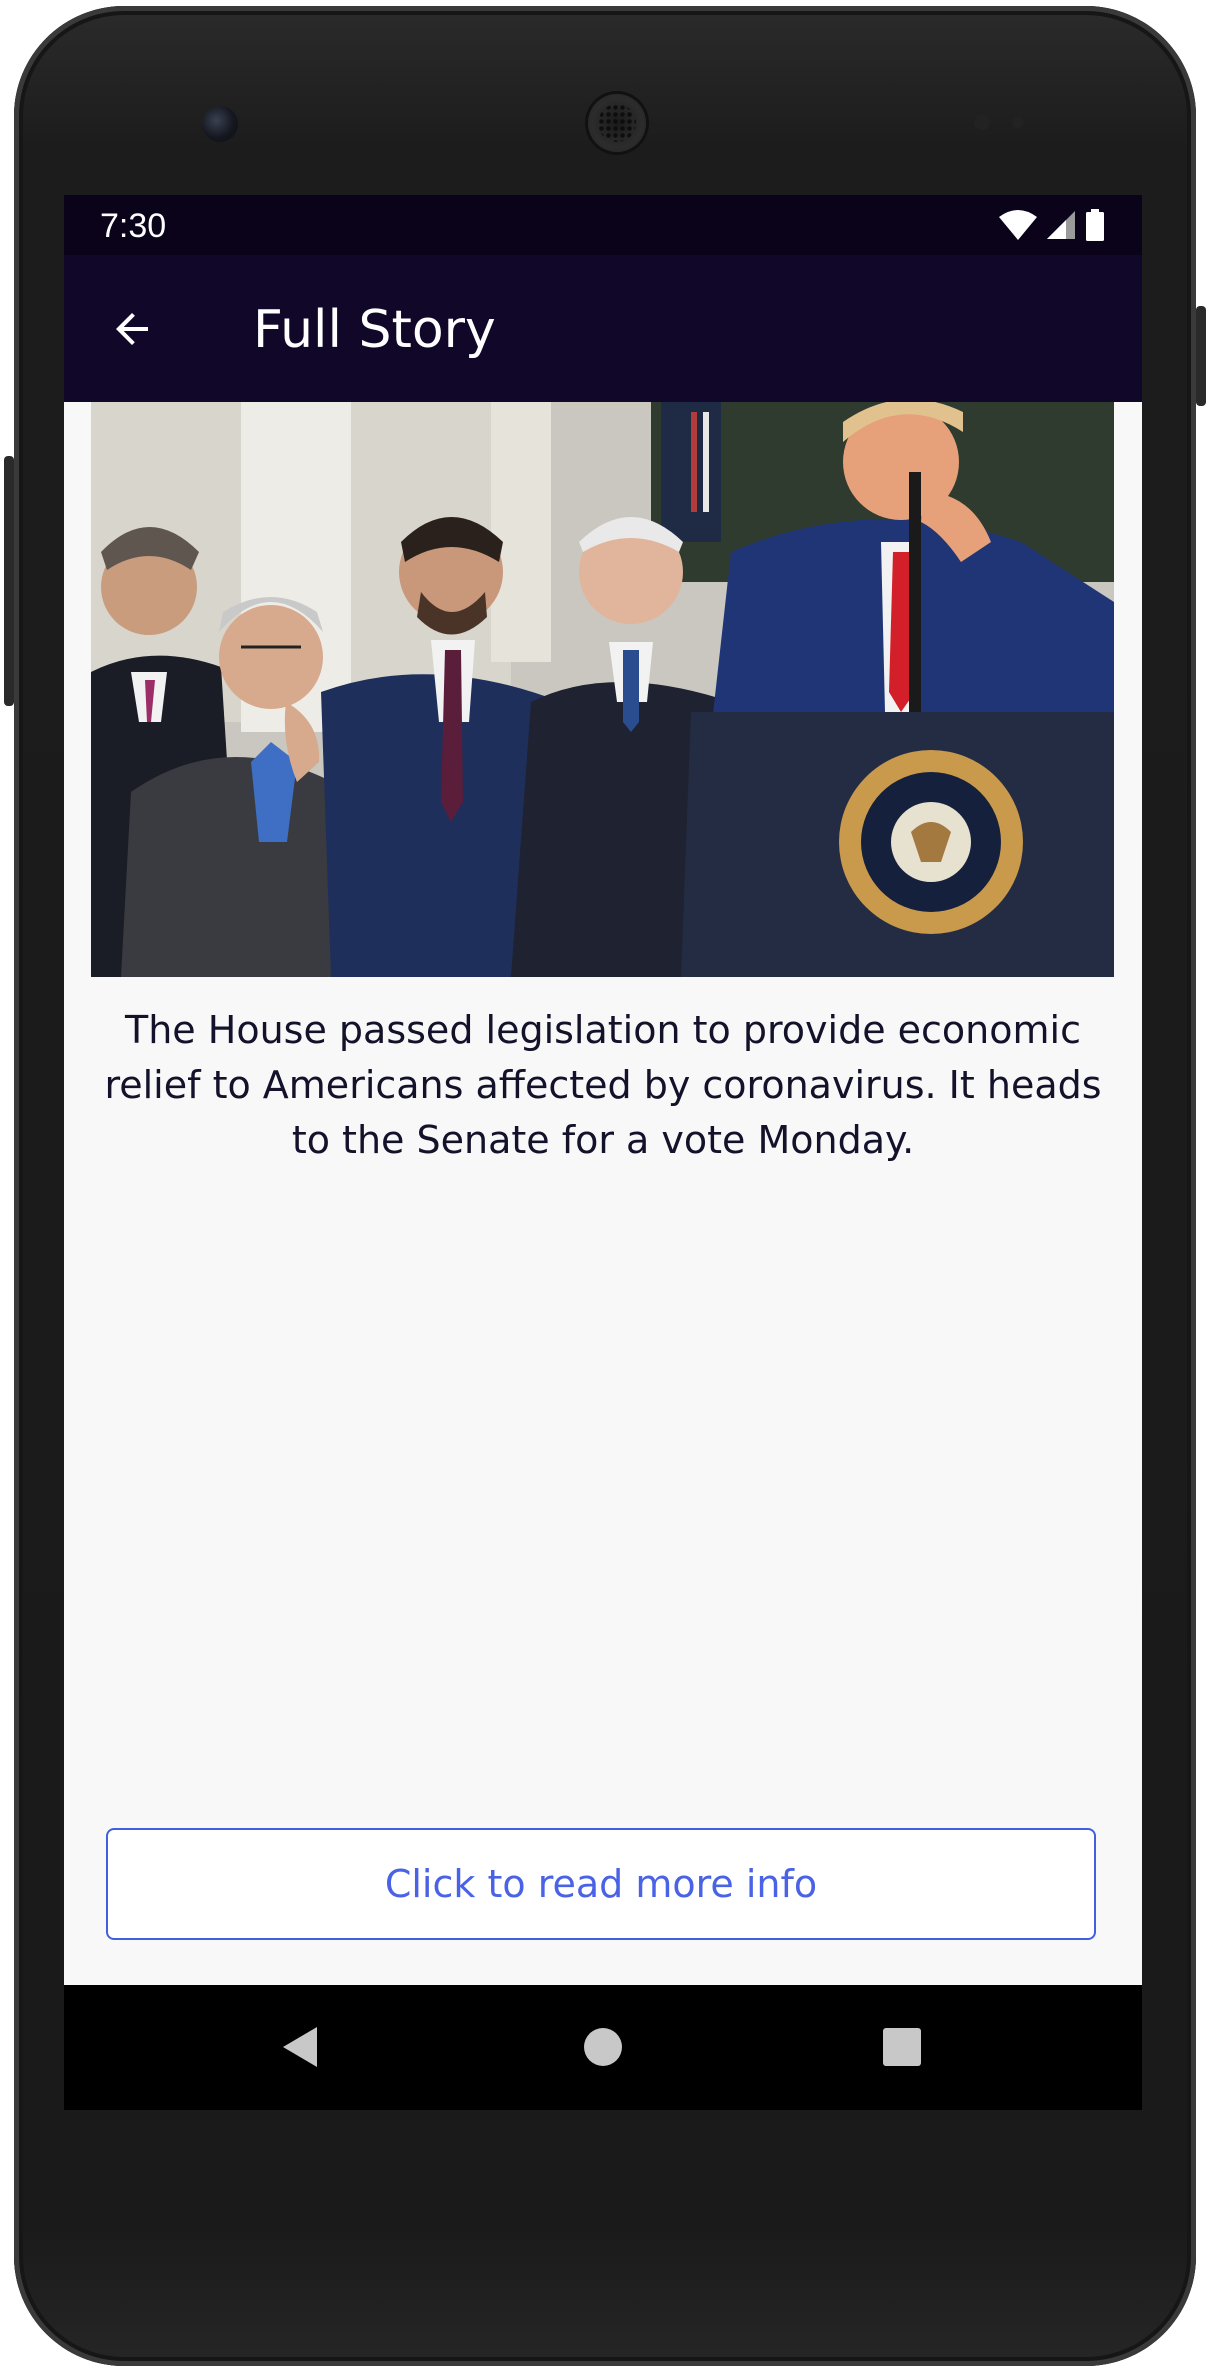 The height and width of the screenshot is (2375, 1210). I want to click on cell-signal-icon, so click(1061, 225).